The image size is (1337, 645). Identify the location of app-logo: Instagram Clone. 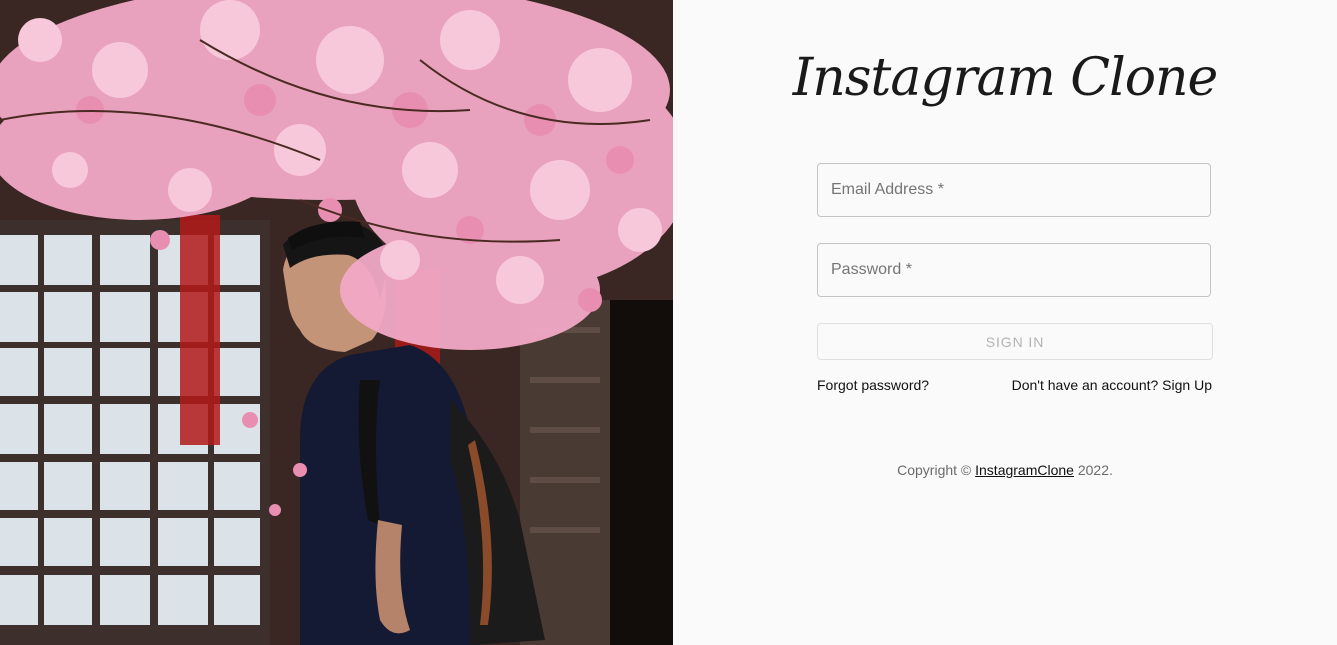
(1005, 78).